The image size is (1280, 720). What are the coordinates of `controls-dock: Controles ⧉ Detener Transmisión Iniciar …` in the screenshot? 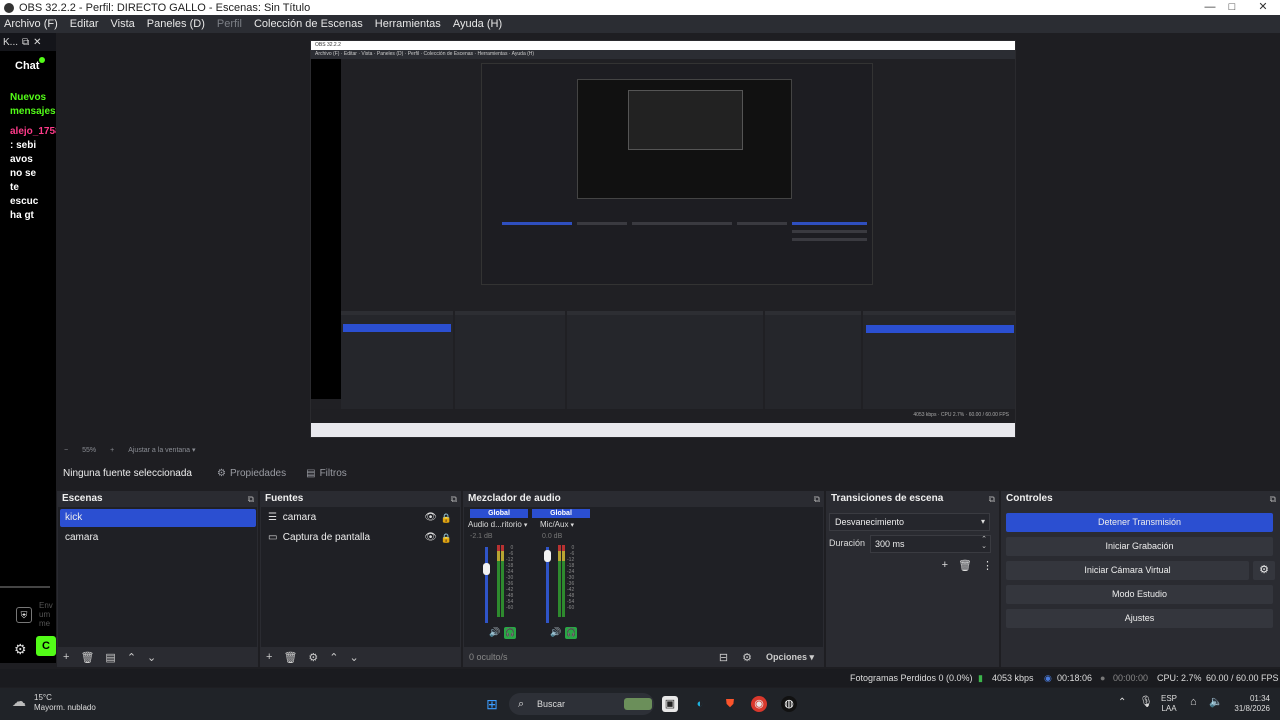 It's located at (1140, 579).